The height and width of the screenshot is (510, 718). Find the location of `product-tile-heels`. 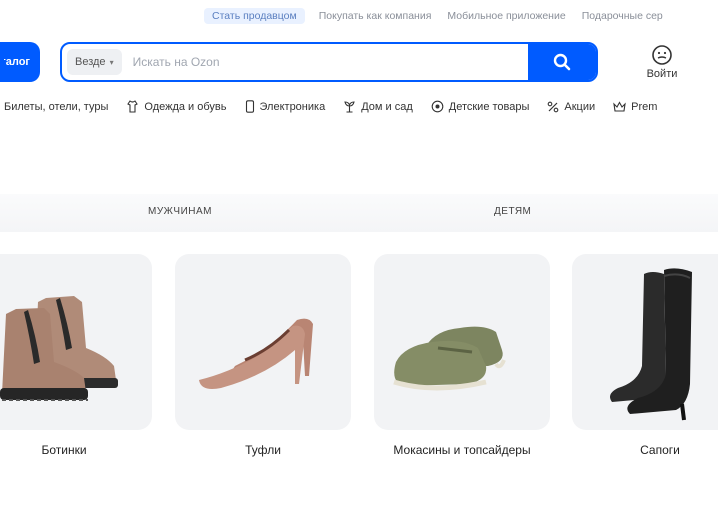

product-tile-heels is located at coordinates (263, 342).